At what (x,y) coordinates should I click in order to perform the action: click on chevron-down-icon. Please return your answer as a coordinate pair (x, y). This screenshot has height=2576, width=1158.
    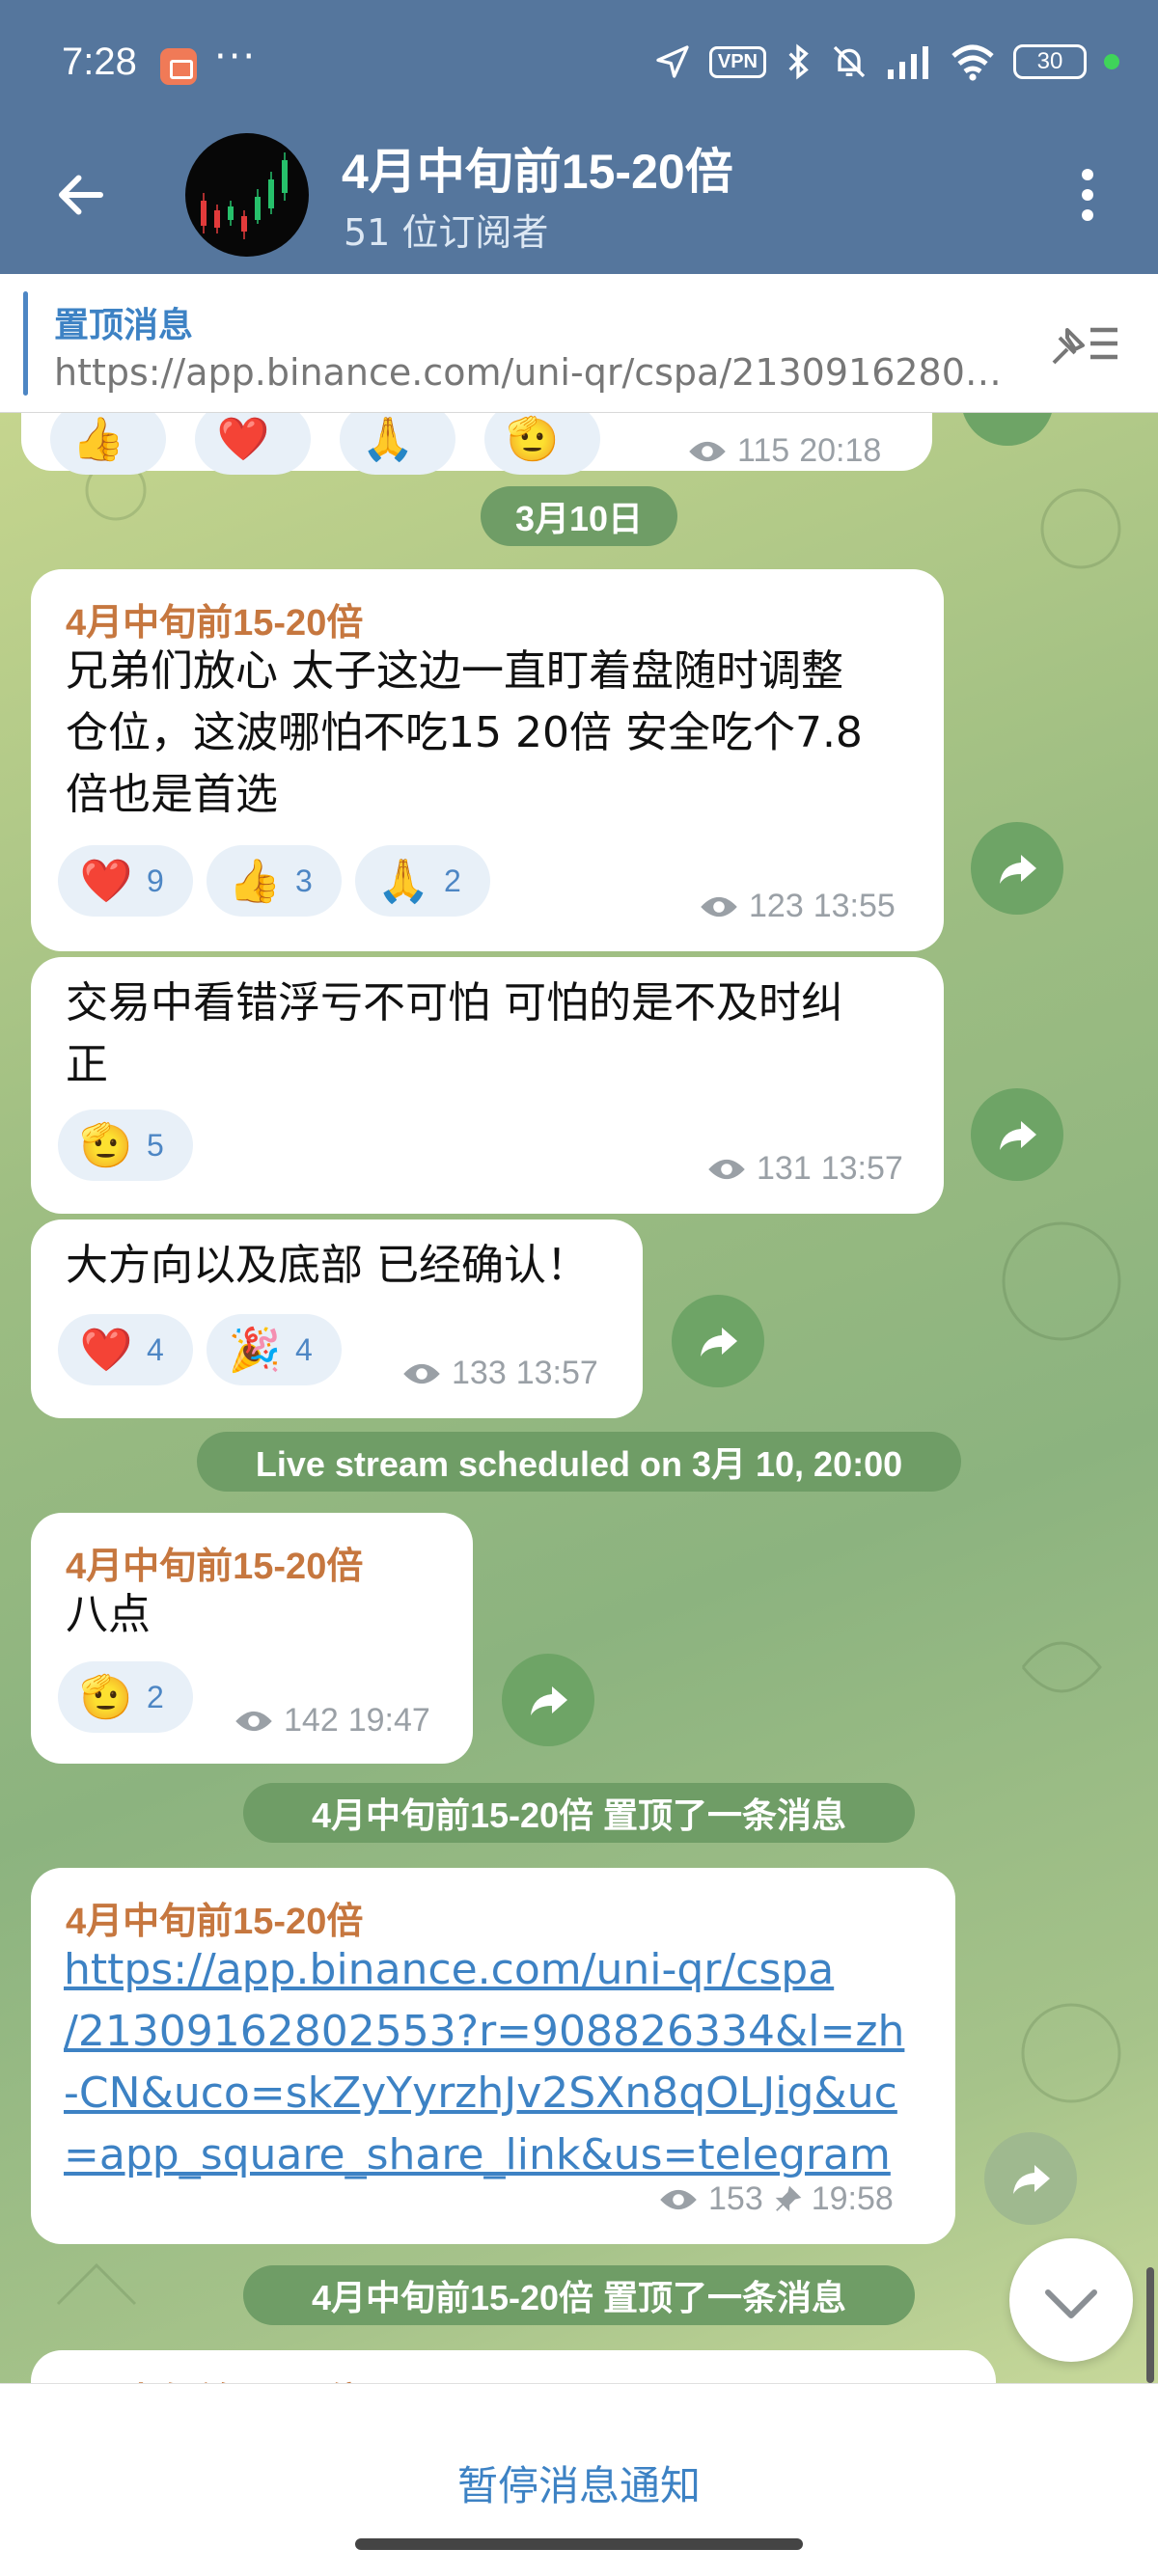
    Looking at the image, I should click on (1071, 2304).